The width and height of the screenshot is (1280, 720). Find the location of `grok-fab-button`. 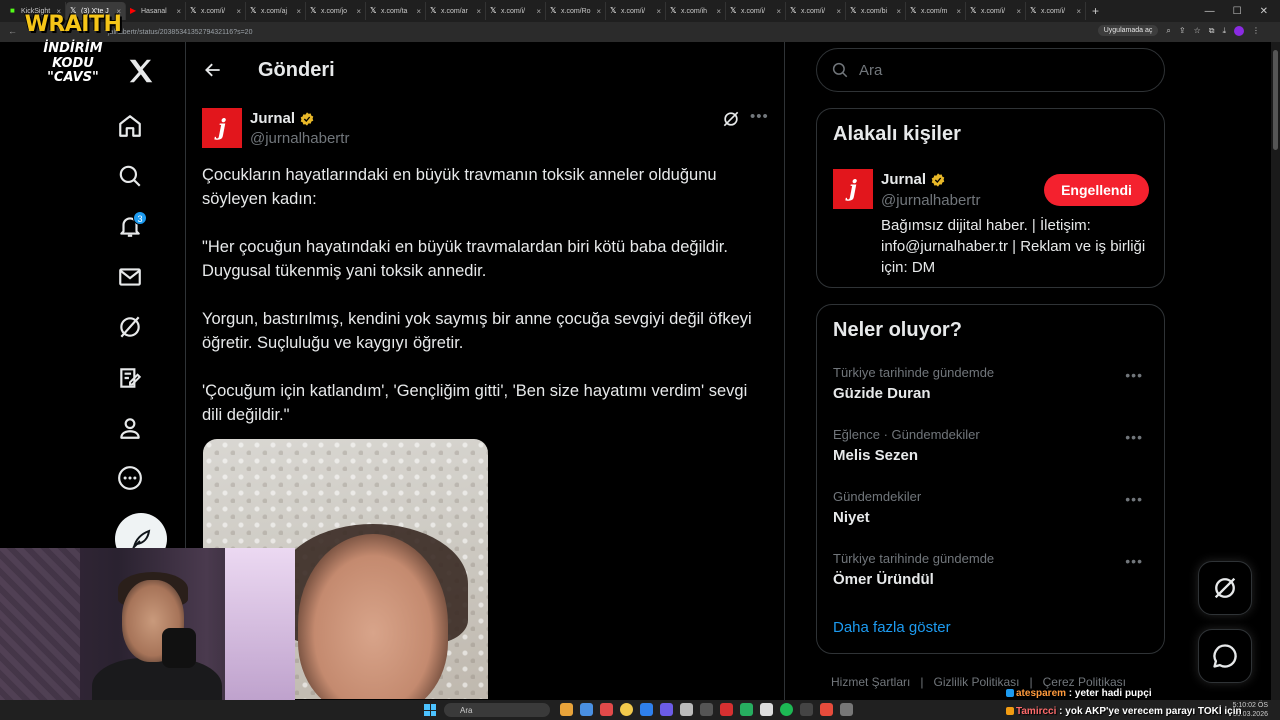

grok-fab-button is located at coordinates (1225, 588).